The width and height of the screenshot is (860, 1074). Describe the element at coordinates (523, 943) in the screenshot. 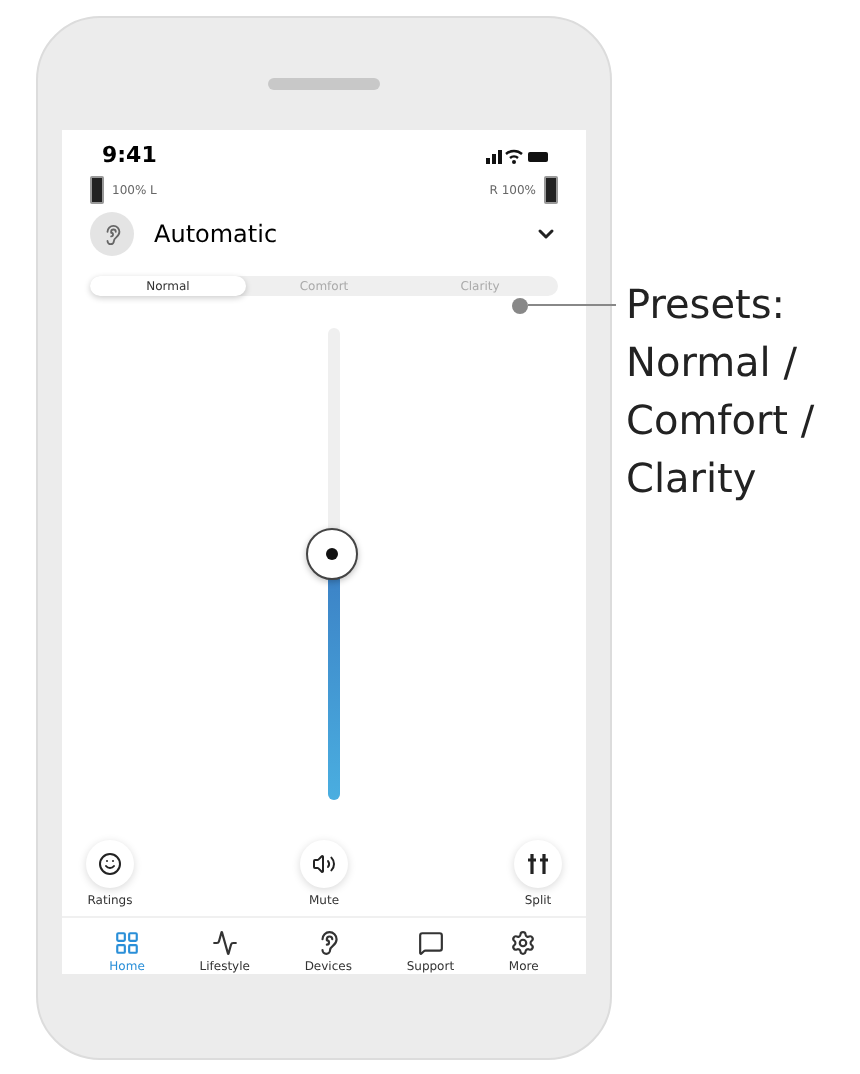

I see `settings-icon` at that location.